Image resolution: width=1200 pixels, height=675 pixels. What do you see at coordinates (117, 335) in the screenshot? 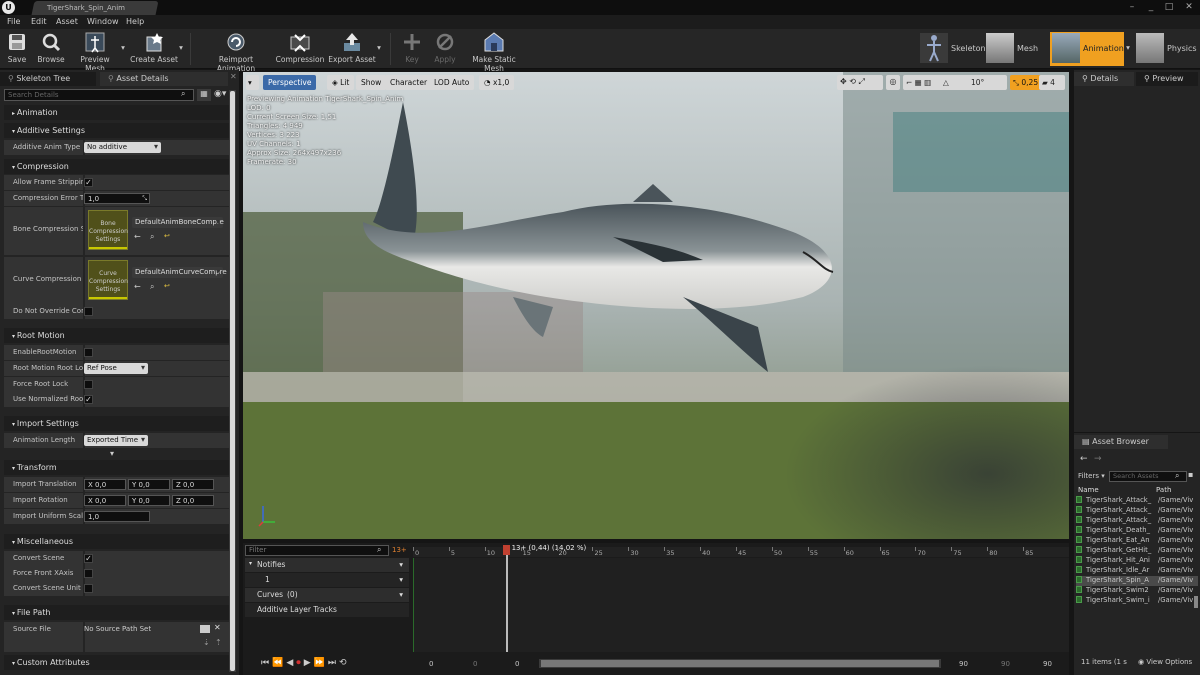
I see `category-root-motion: ▾ Root Motion` at bounding box center [117, 335].